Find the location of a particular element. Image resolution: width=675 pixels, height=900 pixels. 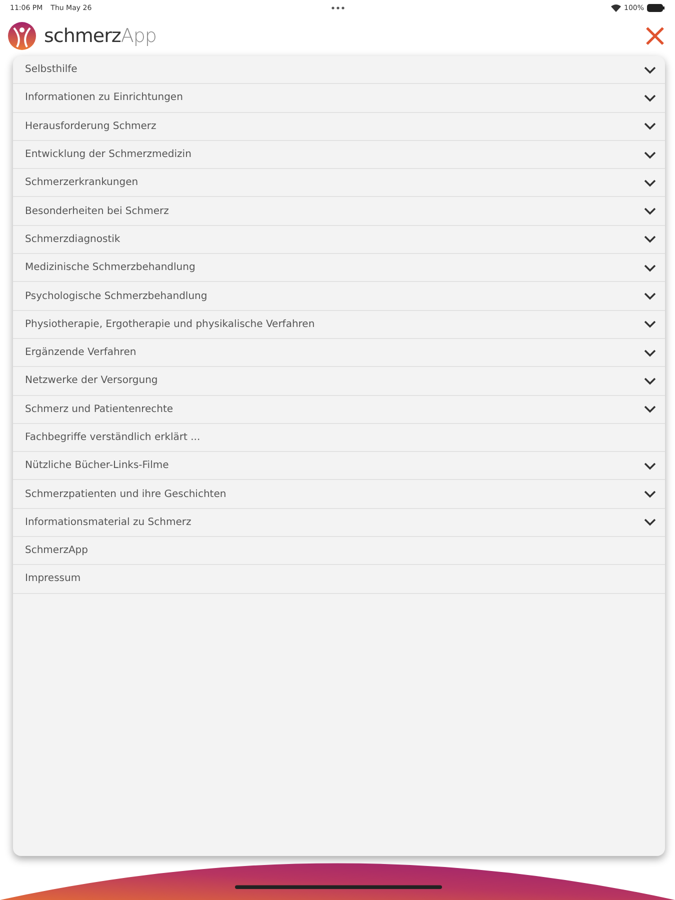

menu-item: Medizinische Schmerzbehandlung is located at coordinates (339, 268).